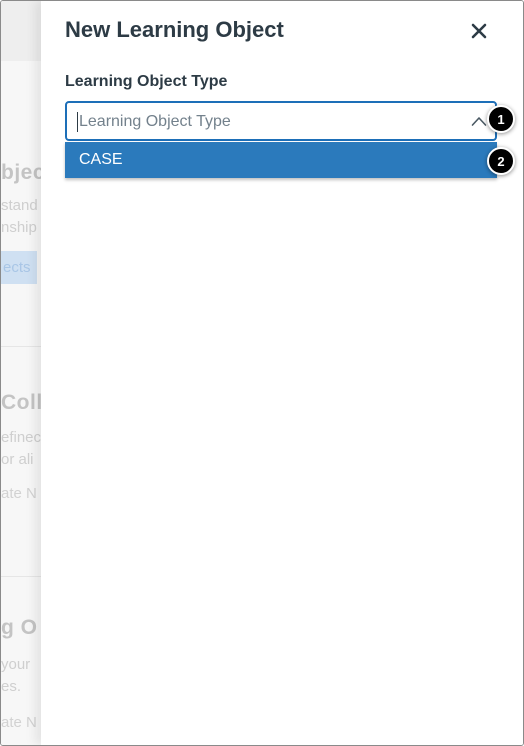  What do you see at coordinates (281, 121) in the screenshot?
I see `learning-object-type-select: Learning Object Type` at bounding box center [281, 121].